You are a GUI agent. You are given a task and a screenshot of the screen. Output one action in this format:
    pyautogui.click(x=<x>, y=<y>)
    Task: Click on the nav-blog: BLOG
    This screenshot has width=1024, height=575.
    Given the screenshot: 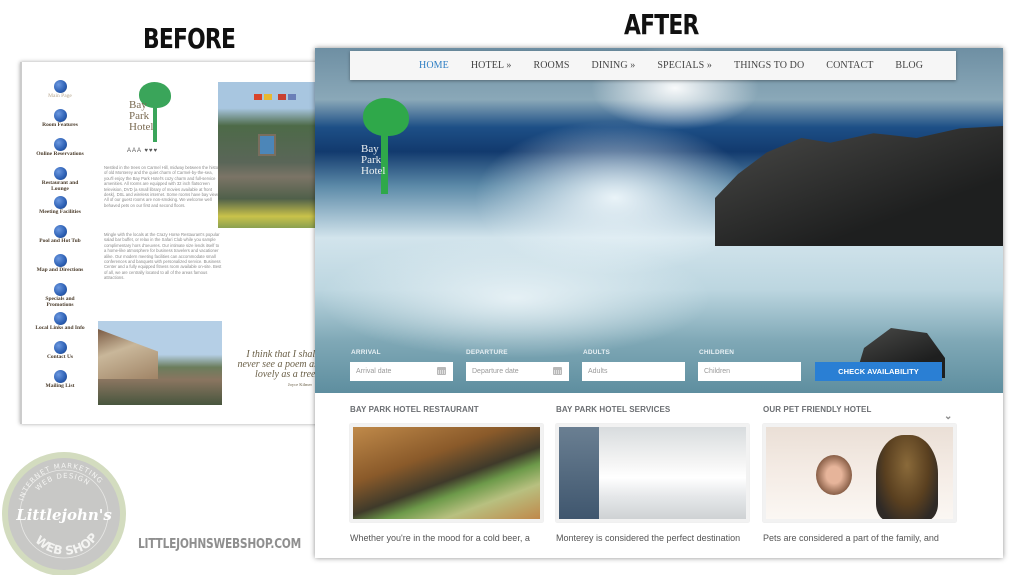 What is the action you would take?
    pyautogui.click(x=909, y=65)
    